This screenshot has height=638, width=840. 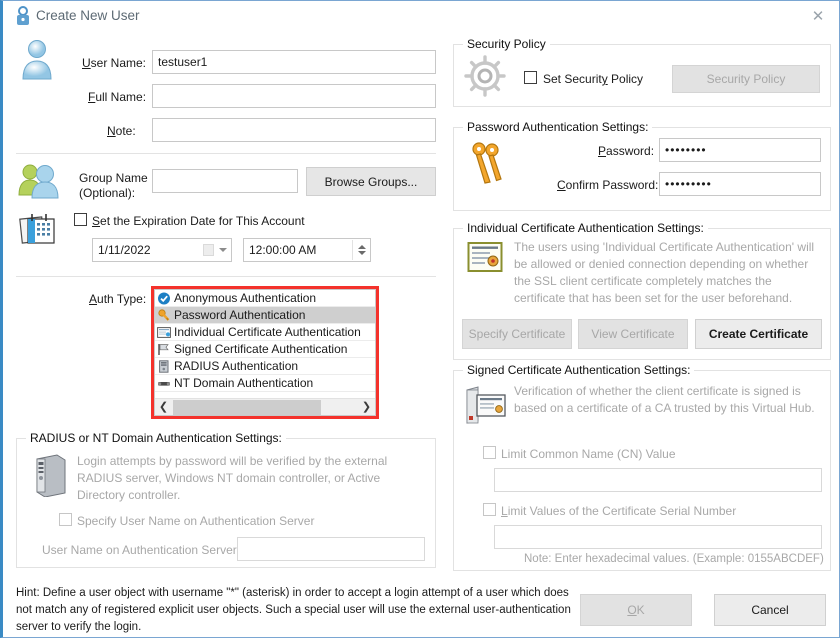 I want to click on server-icon, so click(x=164, y=366).